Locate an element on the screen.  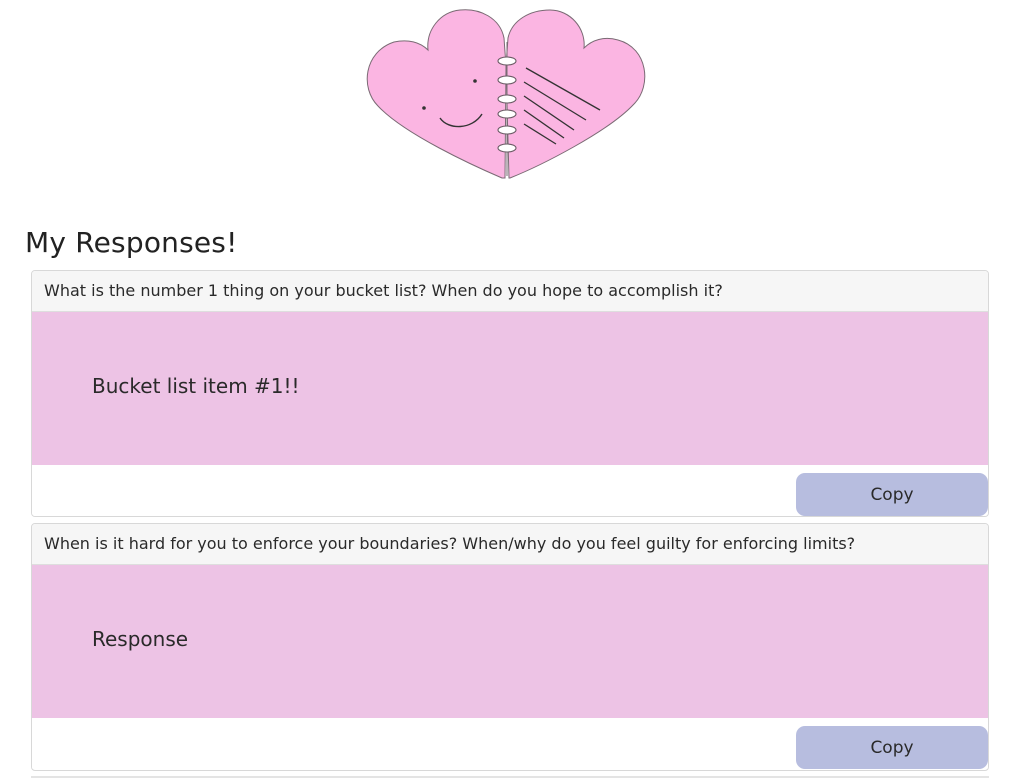
logo-left-heart-half is located at coordinates (436, 94).